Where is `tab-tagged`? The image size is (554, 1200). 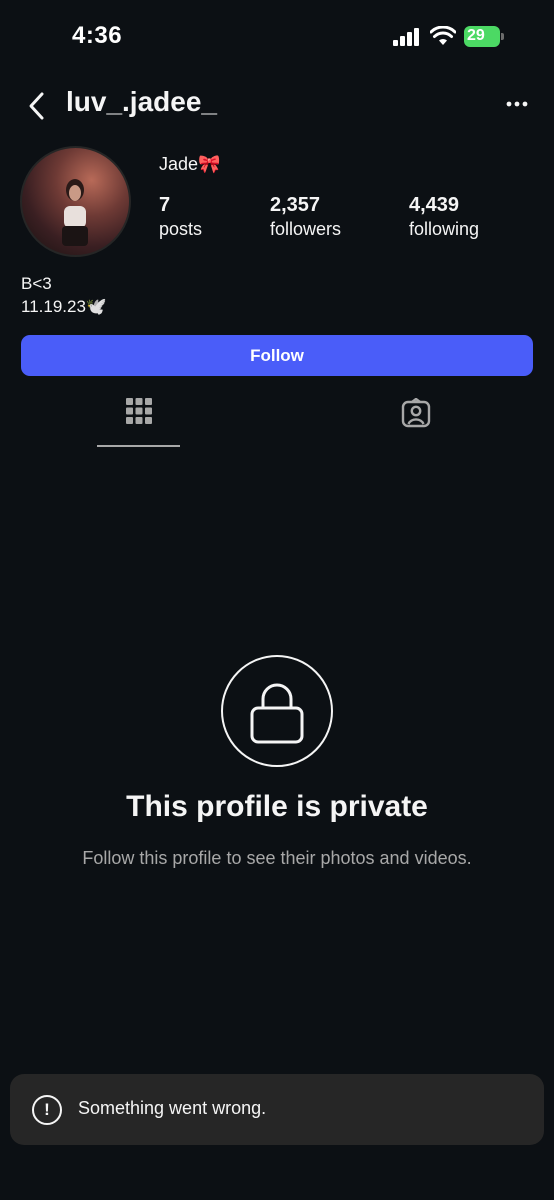 tab-tagged is located at coordinates (415, 423).